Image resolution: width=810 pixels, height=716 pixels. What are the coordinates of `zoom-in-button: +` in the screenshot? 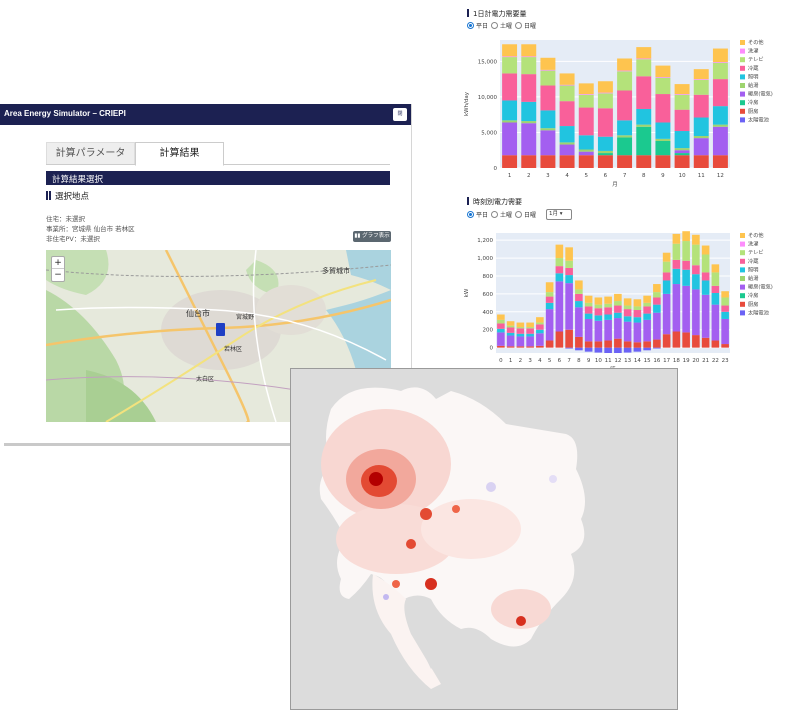 It's located at (58, 263).